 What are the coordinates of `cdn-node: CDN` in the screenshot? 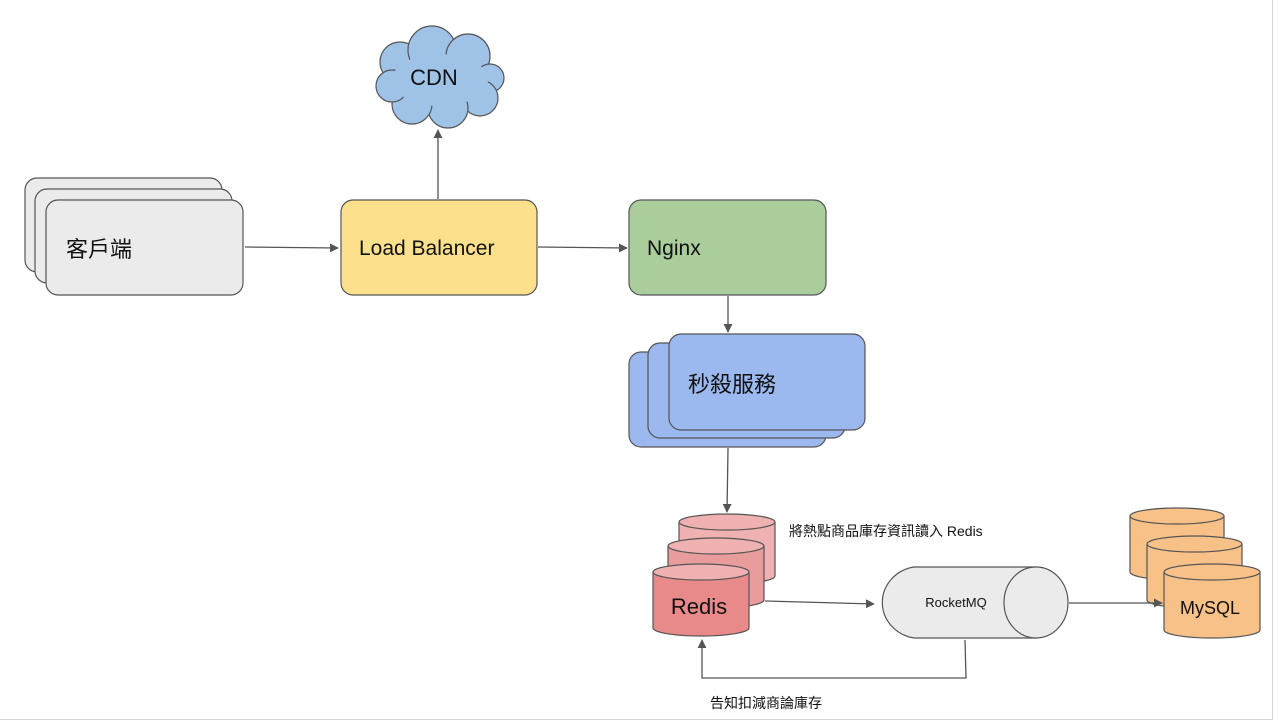 It's located at (440, 77).